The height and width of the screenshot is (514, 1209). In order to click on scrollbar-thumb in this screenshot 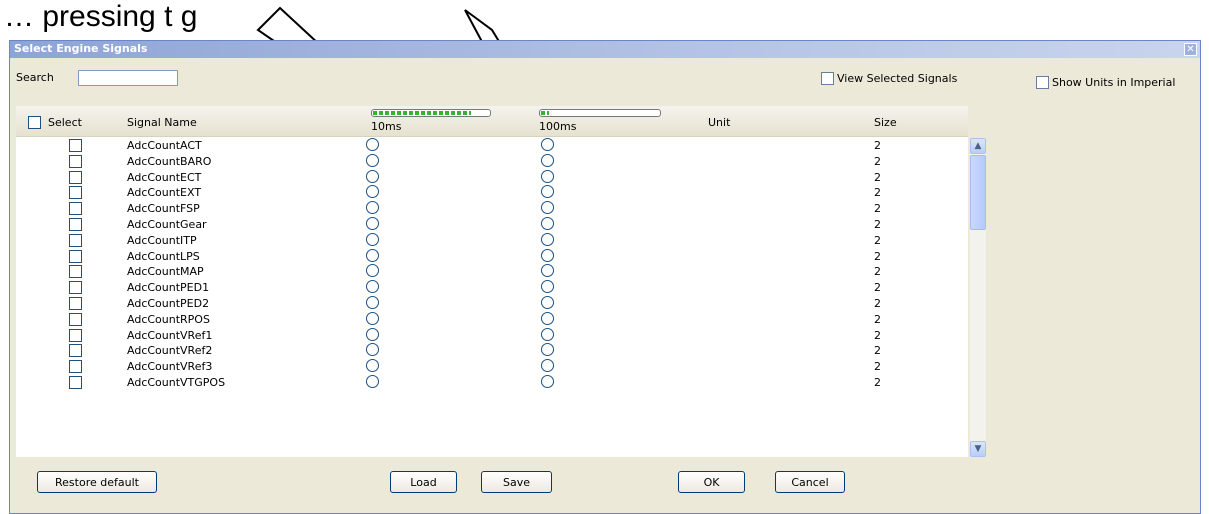, I will do `click(978, 192)`.